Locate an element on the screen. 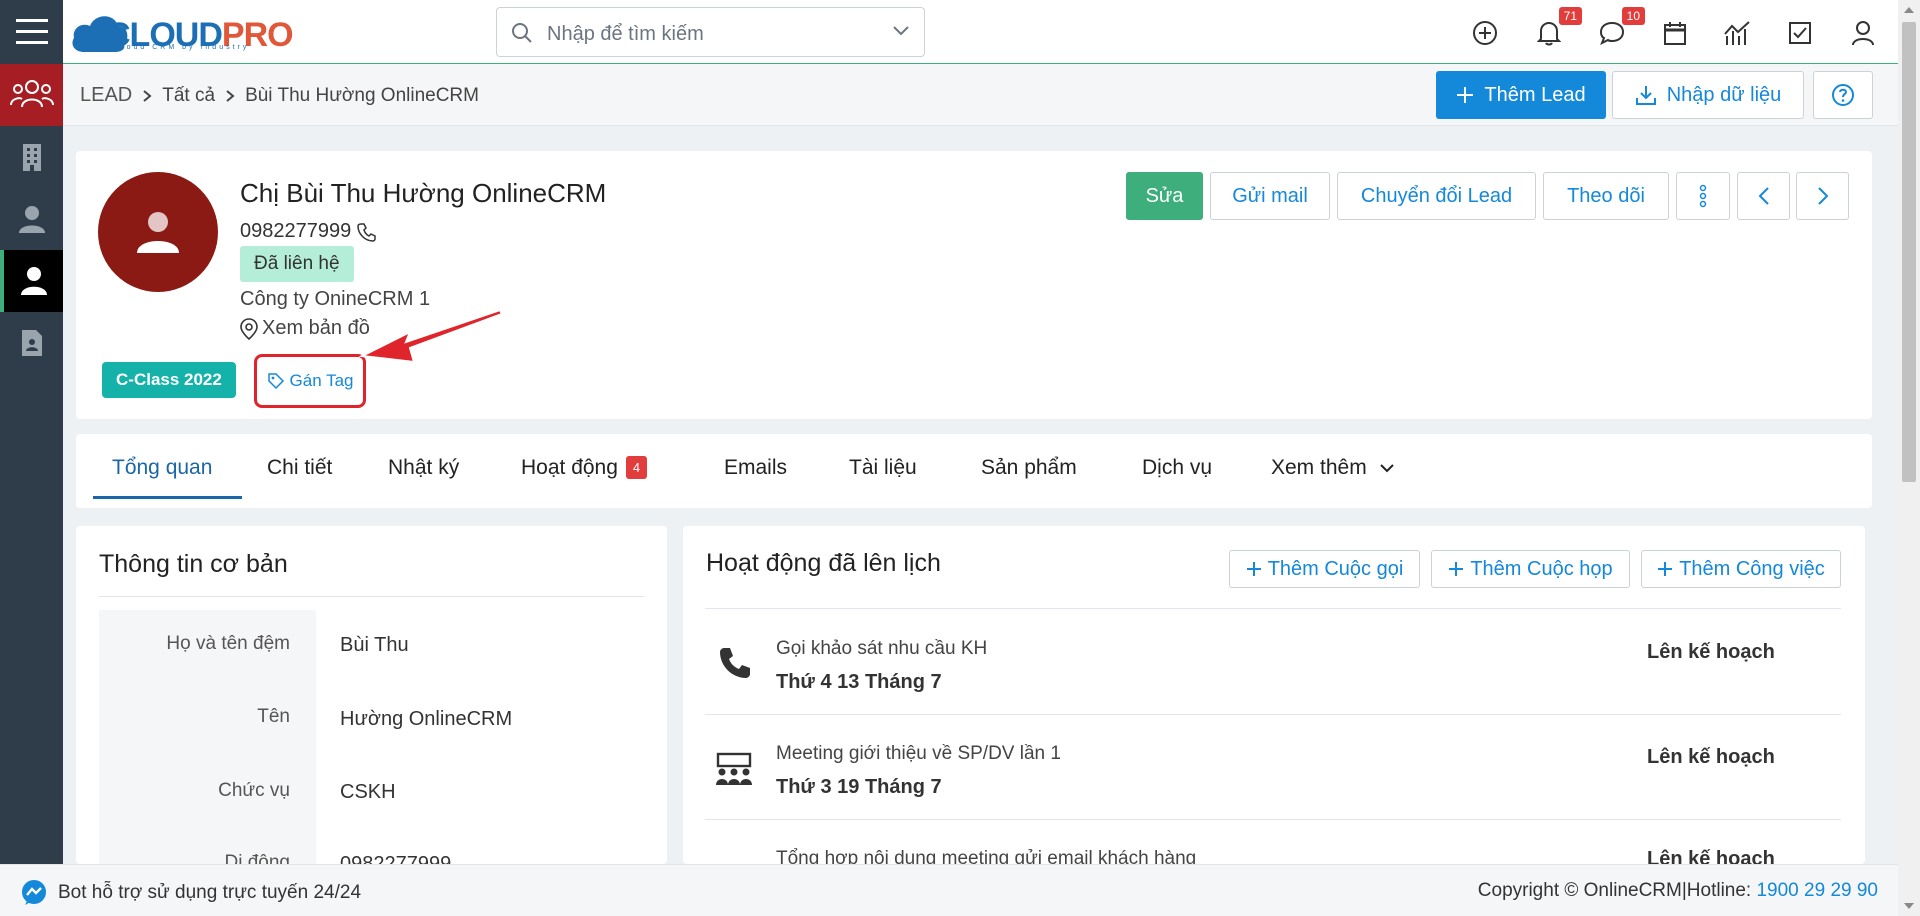 The width and height of the screenshot is (1920, 916). add-meeting-button: Thêm Cuộc họp is located at coordinates (1530, 569).